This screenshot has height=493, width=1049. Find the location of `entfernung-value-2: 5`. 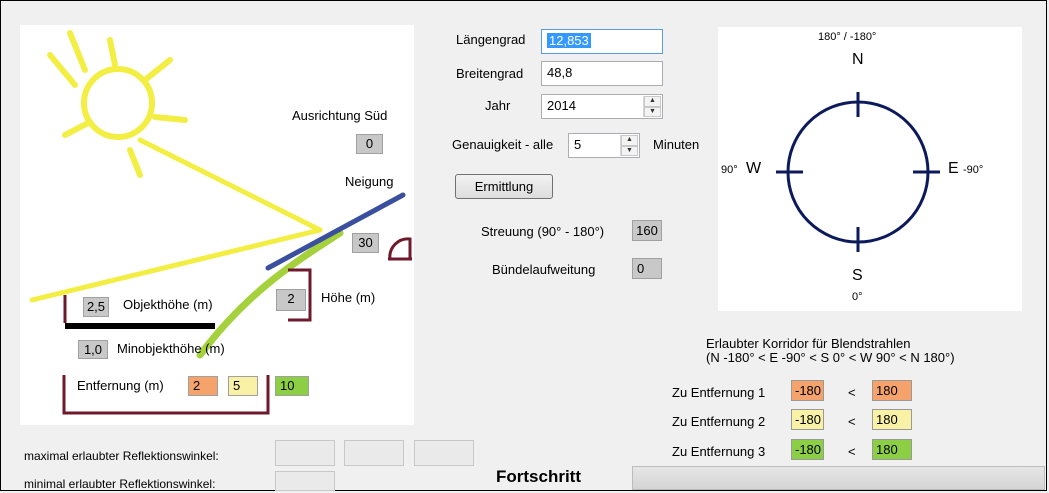

entfernung-value-2: 5 is located at coordinates (243, 386).